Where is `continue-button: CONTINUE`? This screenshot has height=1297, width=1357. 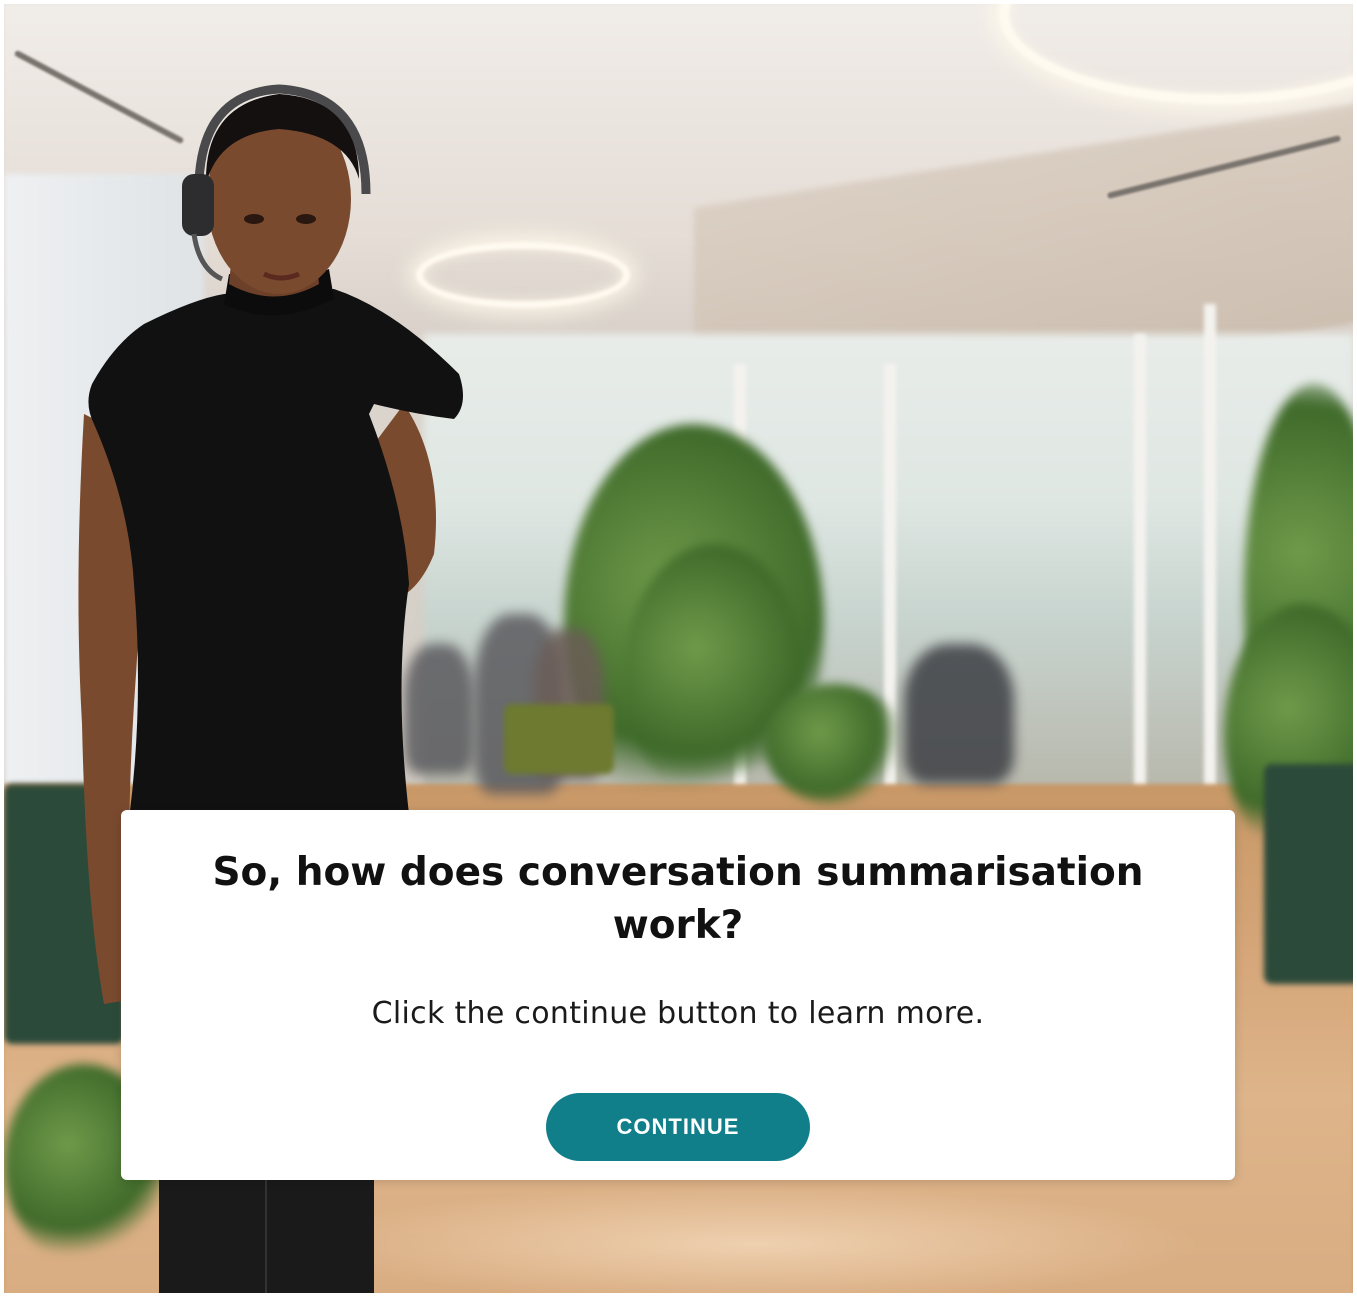 continue-button: CONTINUE is located at coordinates (678, 1127).